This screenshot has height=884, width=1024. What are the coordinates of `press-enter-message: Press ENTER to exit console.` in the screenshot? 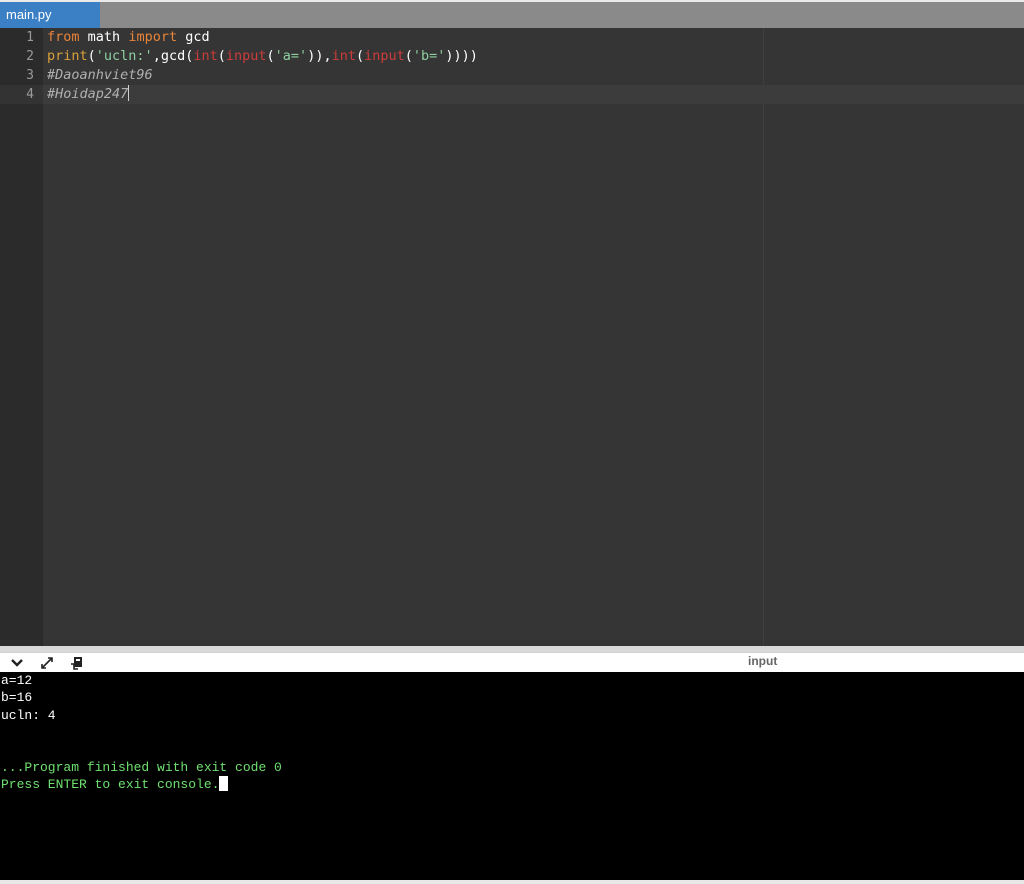 It's located at (115, 784).